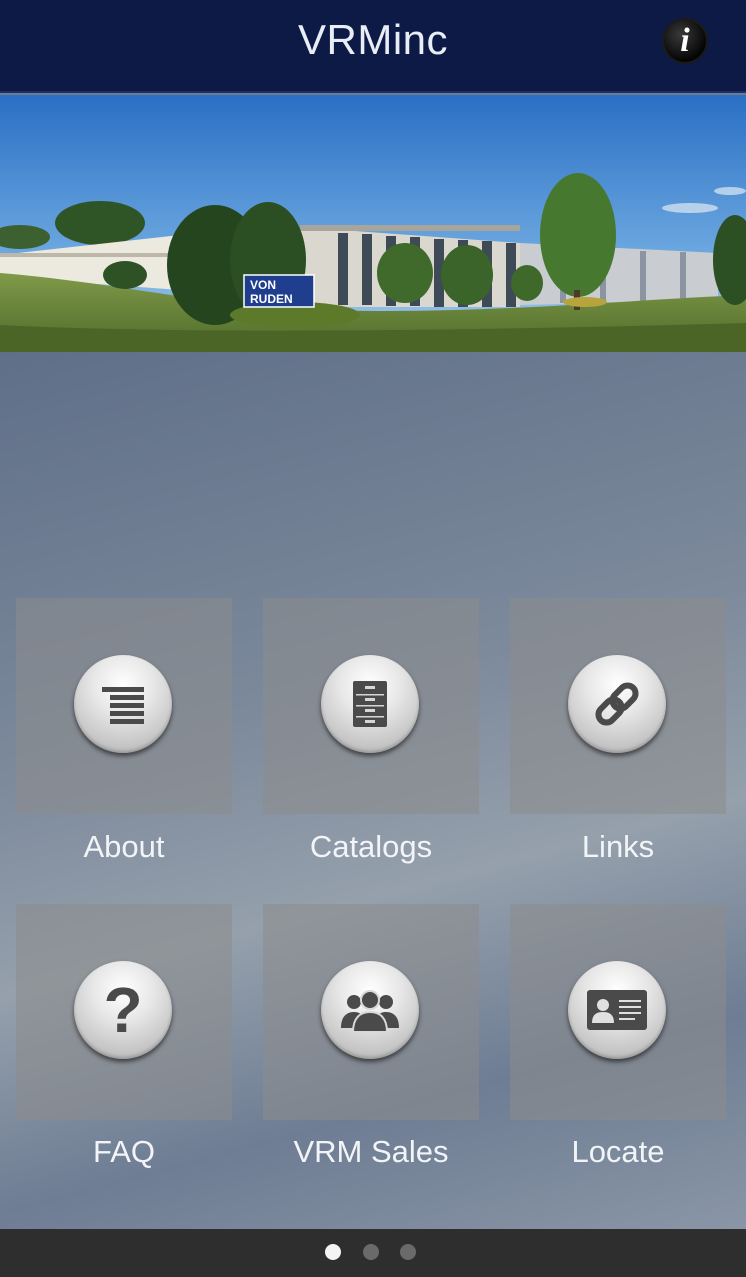  I want to click on contact-card-icon, so click(617, 1010).